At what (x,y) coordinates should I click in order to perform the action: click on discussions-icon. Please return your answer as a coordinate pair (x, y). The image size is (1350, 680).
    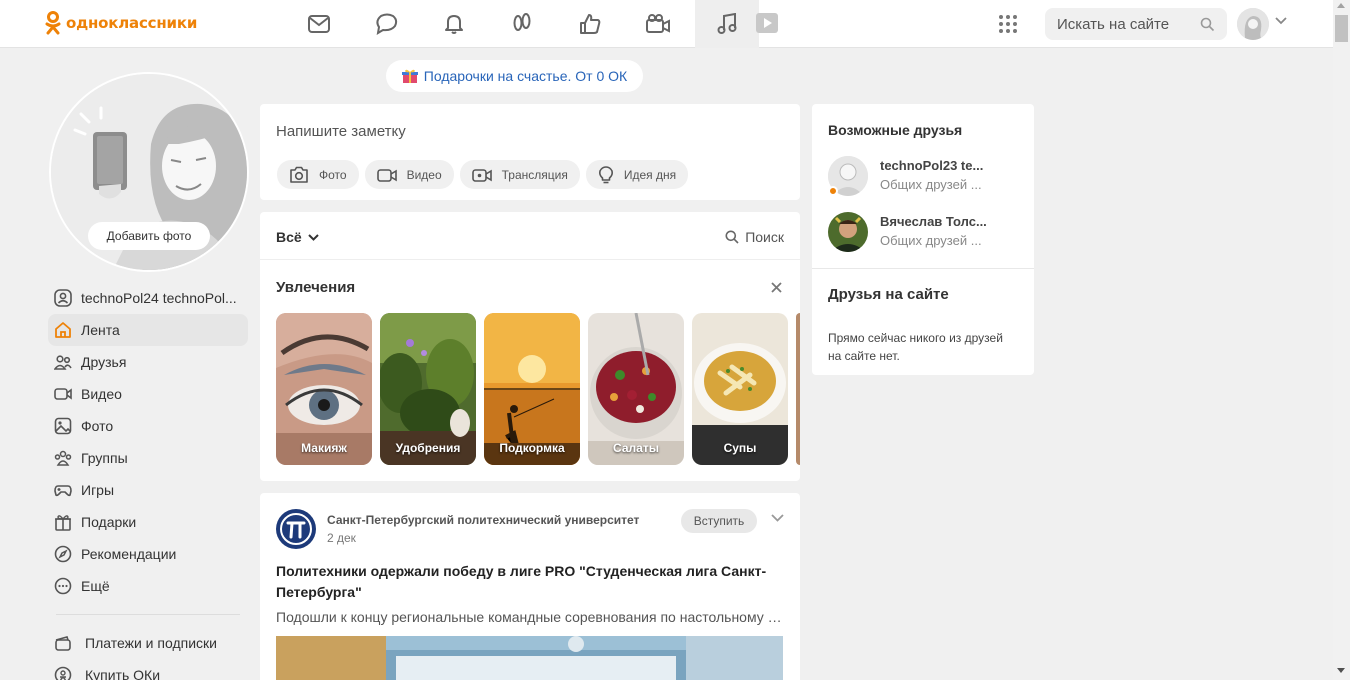
    Looking at the image, I should click on (387, 24).